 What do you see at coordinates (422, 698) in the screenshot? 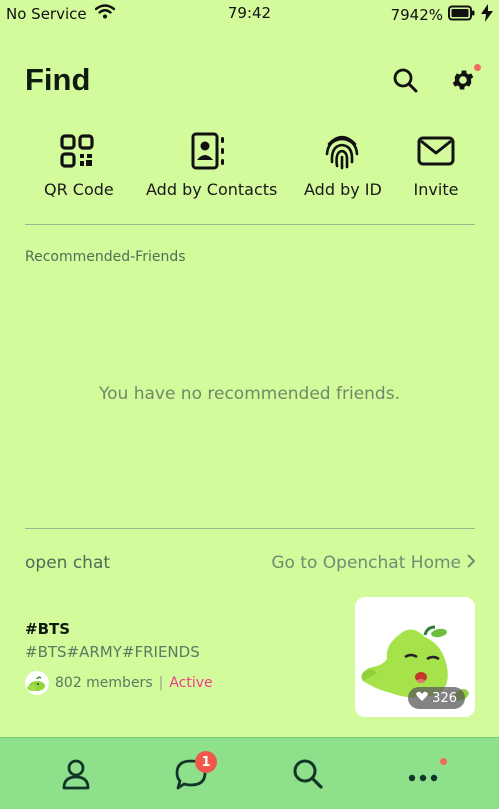
I see `heart-icon` at bounding box center [422, 698].